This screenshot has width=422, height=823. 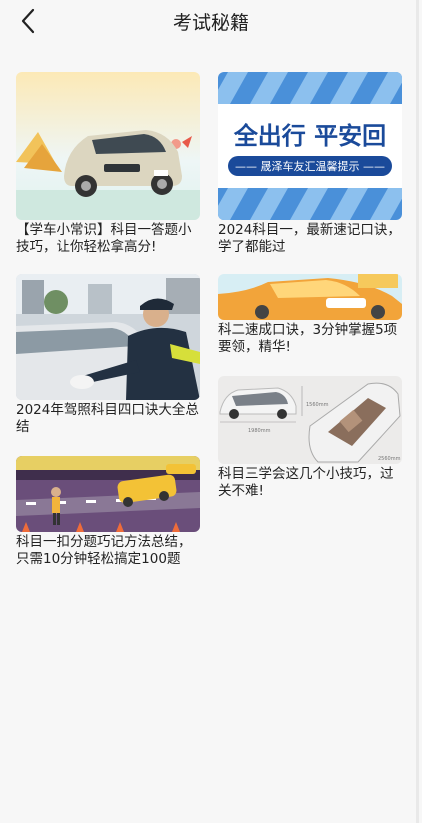 I want to click on article-title: 2024年驾照科目四口诀大全总结, so click(x=107, y=418).